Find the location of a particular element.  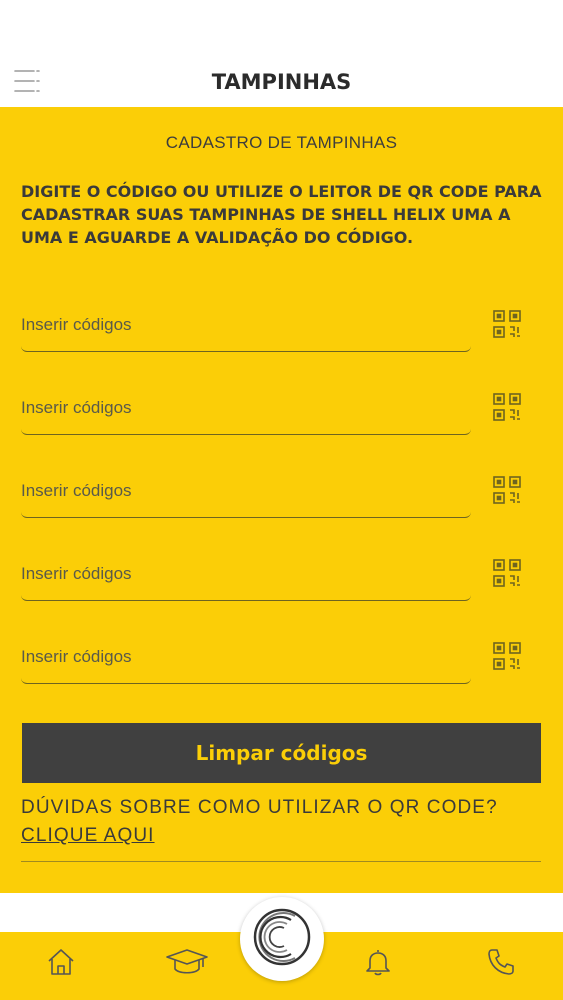

tab-training is located at coordinates (187, 964).